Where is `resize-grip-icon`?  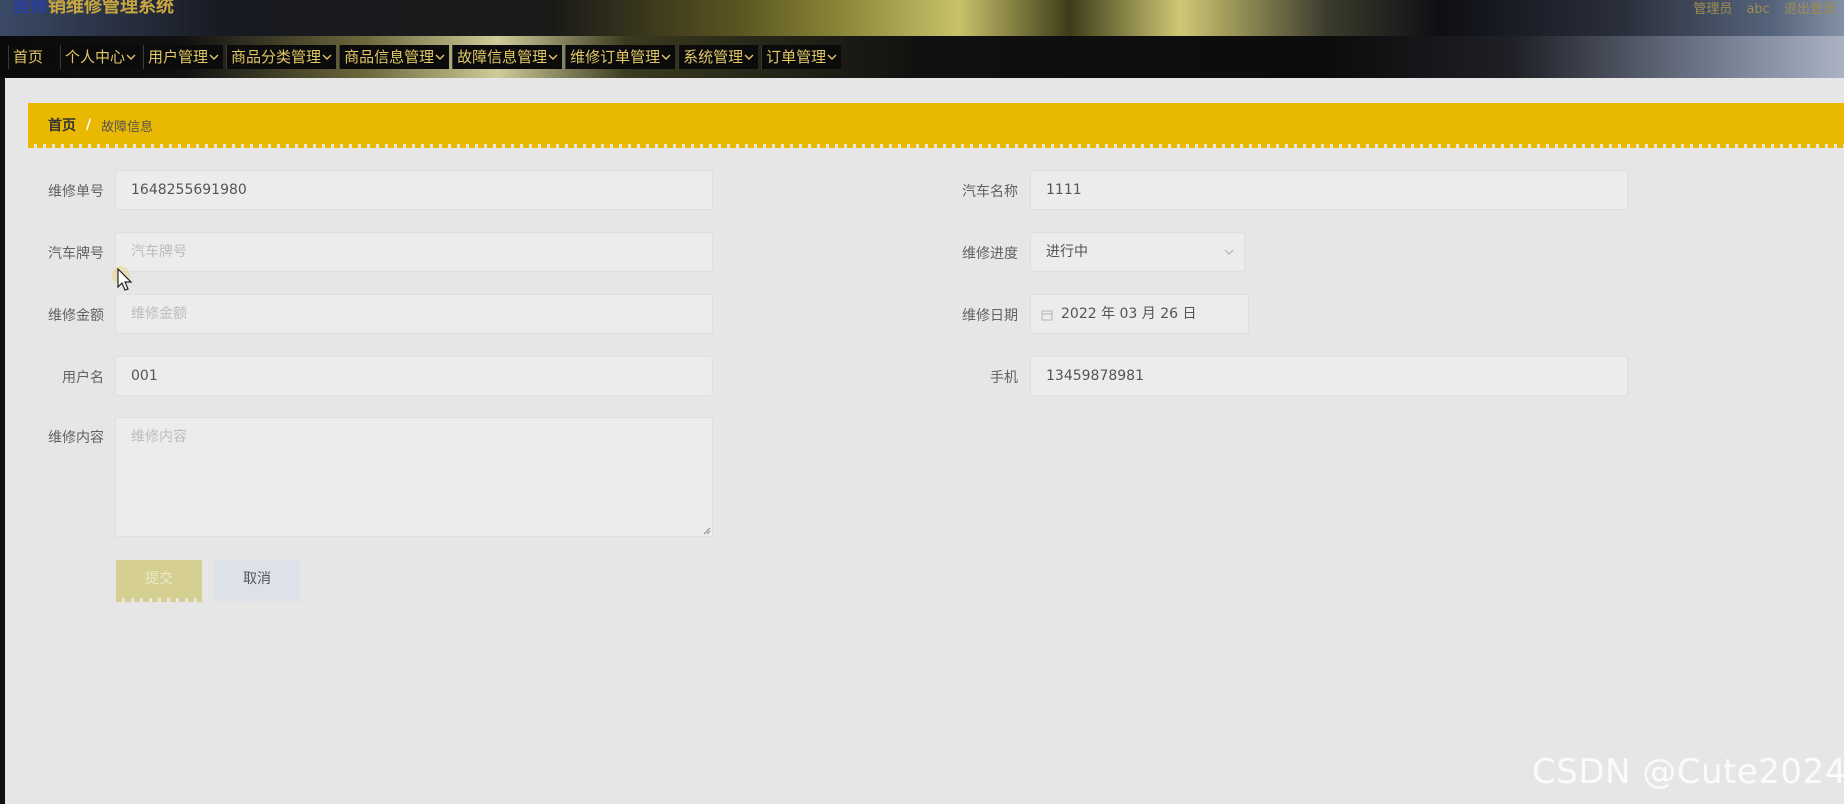
resize-grip-icon is located at coordinates (706, 530).